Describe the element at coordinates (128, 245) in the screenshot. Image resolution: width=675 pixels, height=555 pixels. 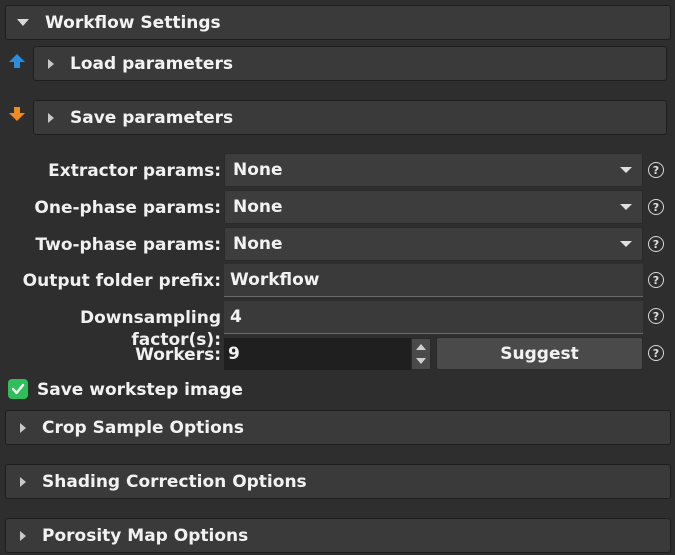
I see `two-phase-params-label: Two-phase params:` at that location.